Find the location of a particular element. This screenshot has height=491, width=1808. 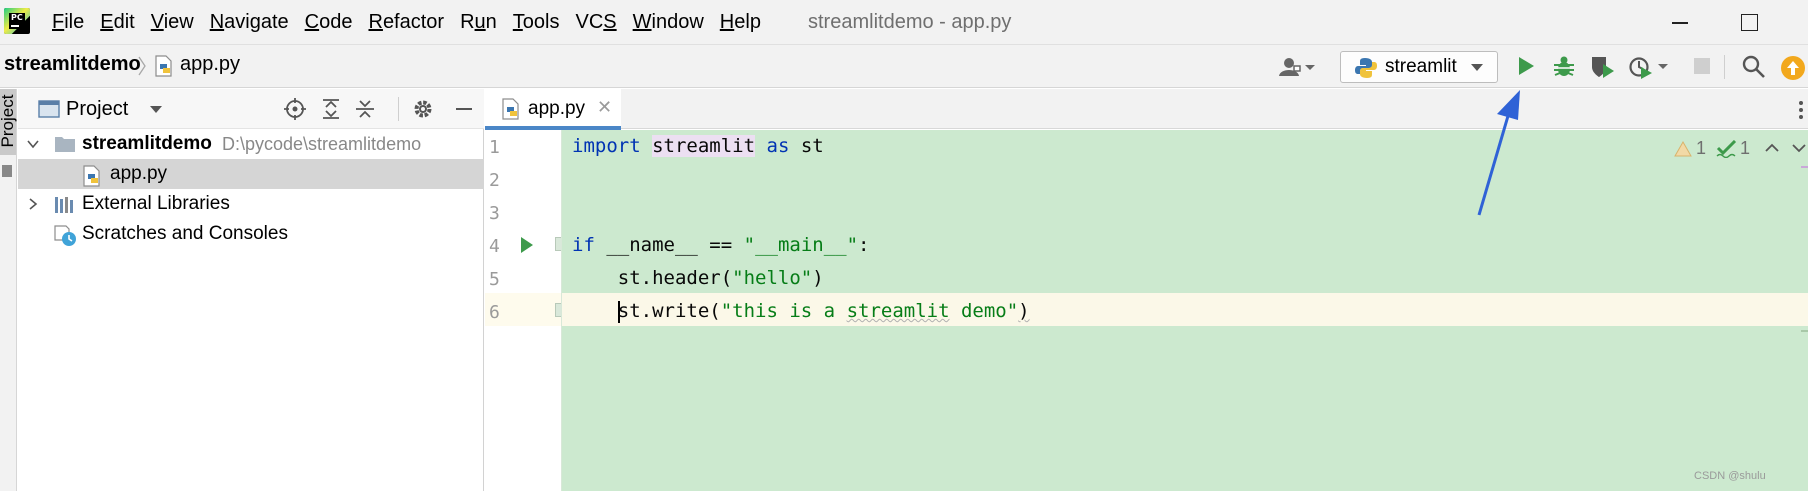

menu-vcs: VCS is located at coordinates (596, 22).